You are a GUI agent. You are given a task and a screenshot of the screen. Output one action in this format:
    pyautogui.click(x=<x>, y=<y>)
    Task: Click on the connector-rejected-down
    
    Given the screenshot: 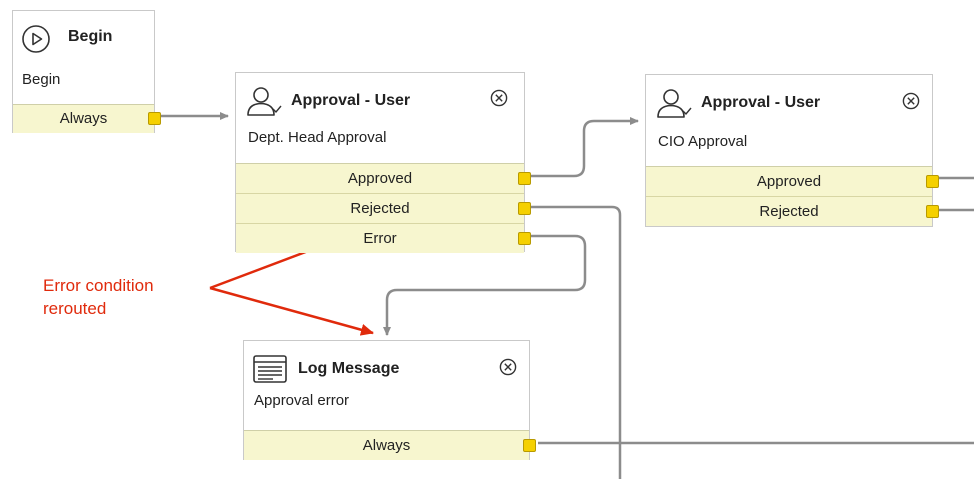 What is the action you would take?
    pyautogui.click(x=574, y=342)
    